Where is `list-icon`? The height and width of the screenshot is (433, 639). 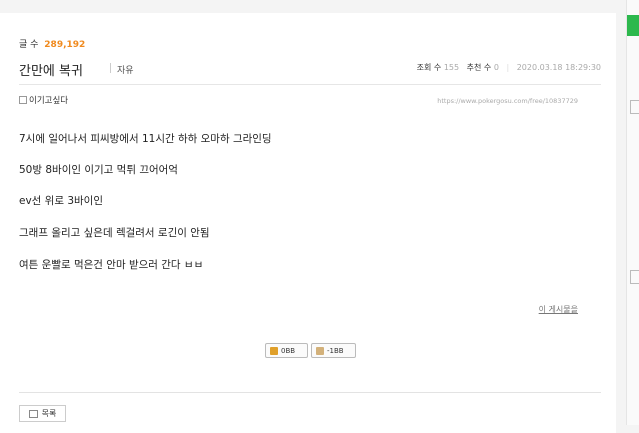 list-icon is located at coordinates (33, 413).